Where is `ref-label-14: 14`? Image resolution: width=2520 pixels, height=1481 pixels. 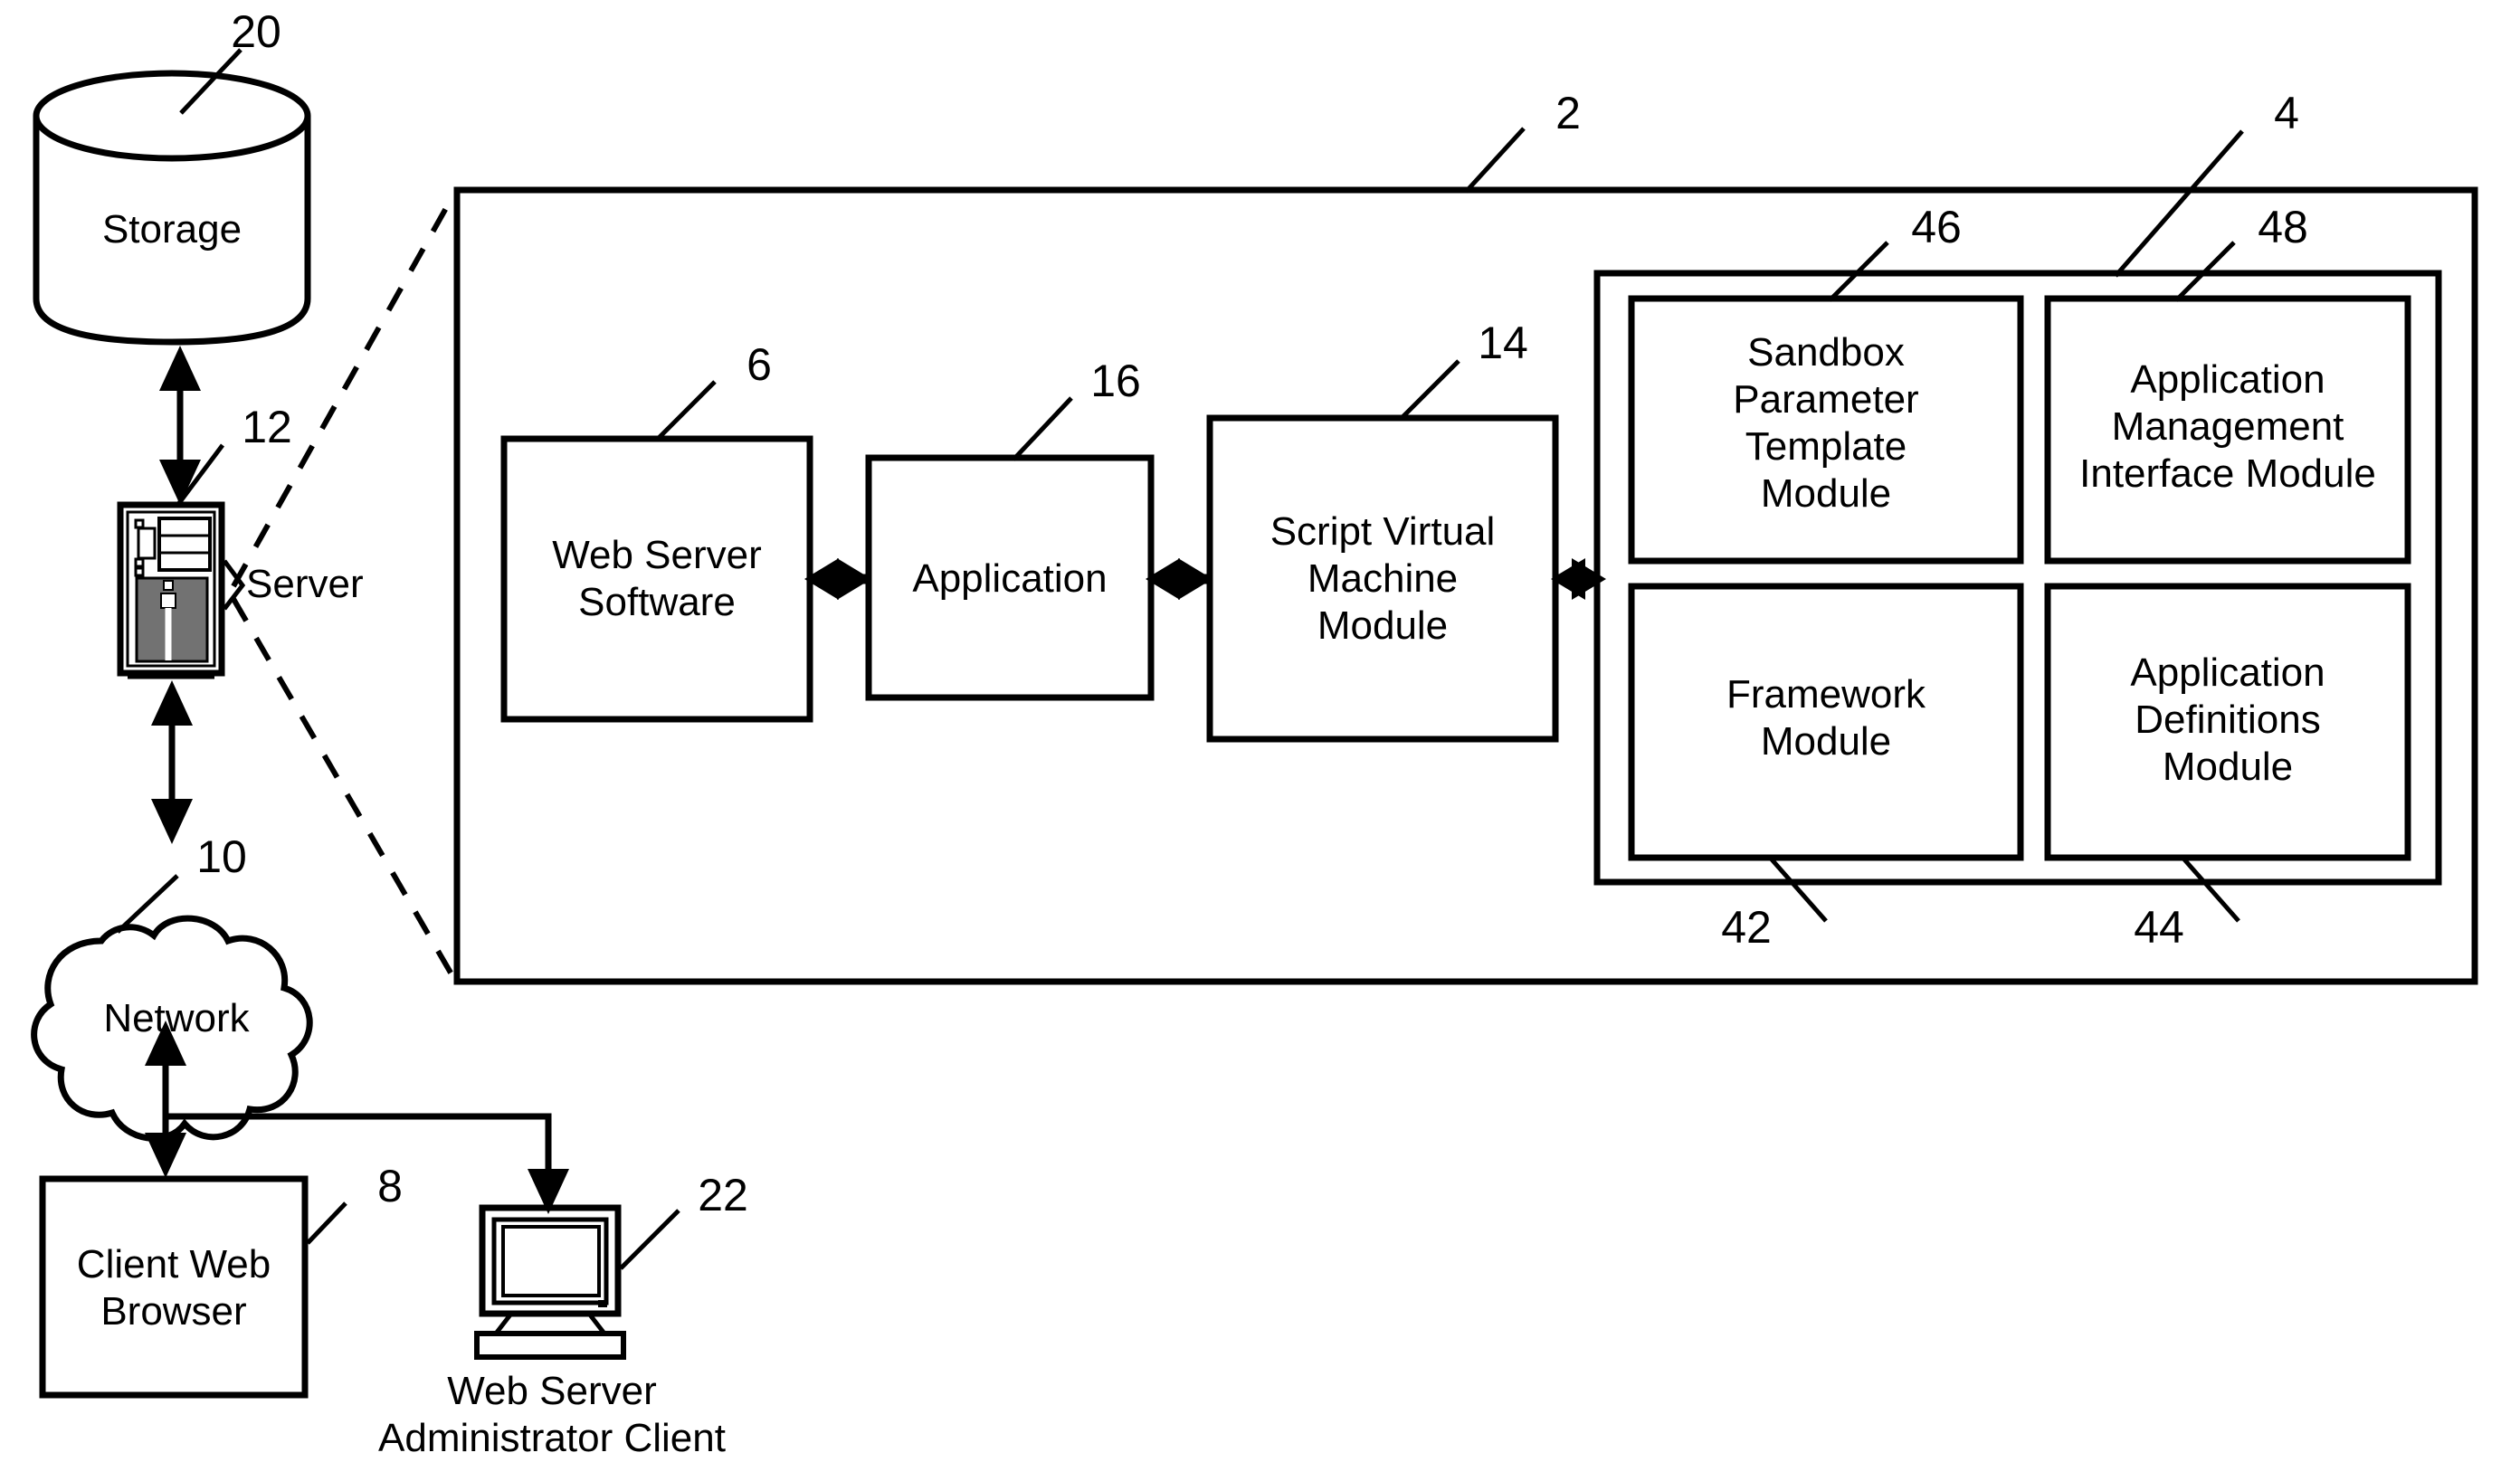
ref-label-14: 14 is located at coordinates (1503, 343).